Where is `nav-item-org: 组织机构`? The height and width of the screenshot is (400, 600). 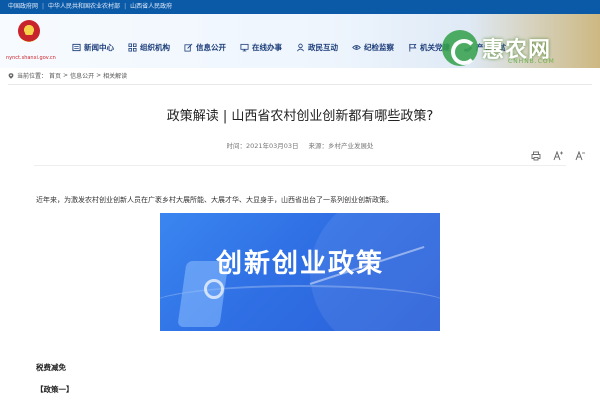
nav-item-org: 组织机构 is located at coordinates (149, 47).